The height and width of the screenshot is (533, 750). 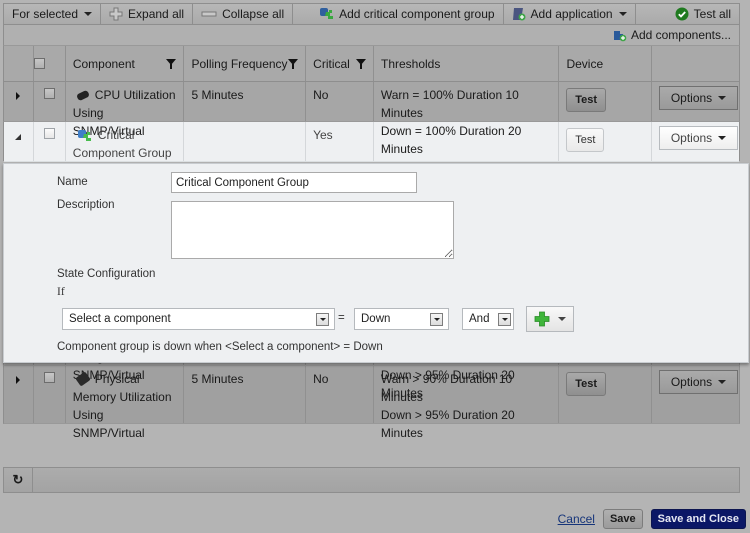 I want to click on expand-all-button: Expand all, so click(x=147, y=14).